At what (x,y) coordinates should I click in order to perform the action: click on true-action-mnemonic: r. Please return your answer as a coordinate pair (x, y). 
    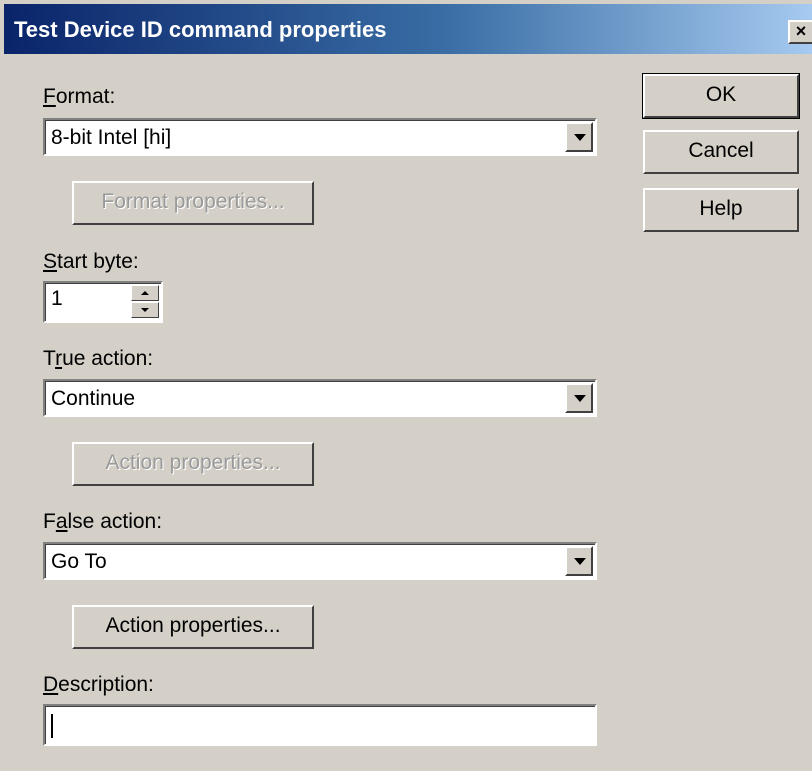
    Looking at the image, I should click on (59, 358).